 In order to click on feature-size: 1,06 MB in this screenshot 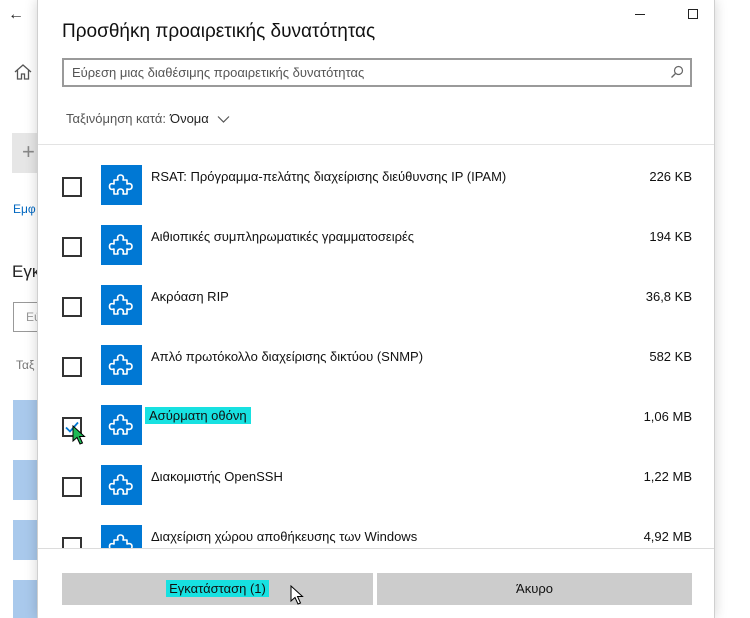, I will do `click(667, 416)`.